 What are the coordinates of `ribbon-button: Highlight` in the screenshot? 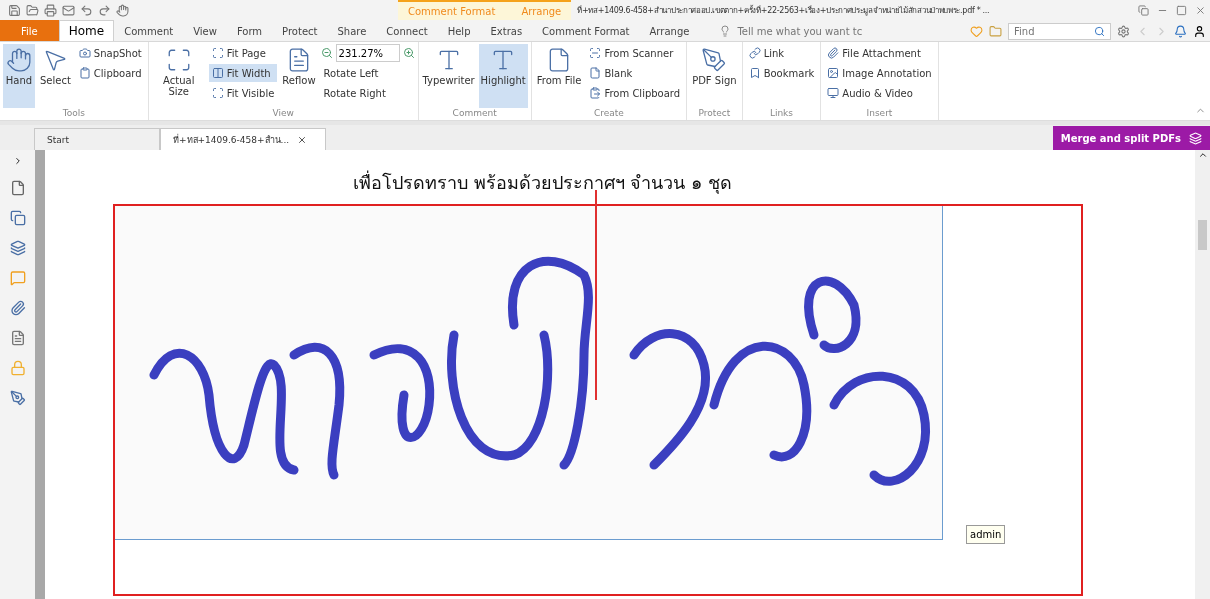 It's located at (503, 76).